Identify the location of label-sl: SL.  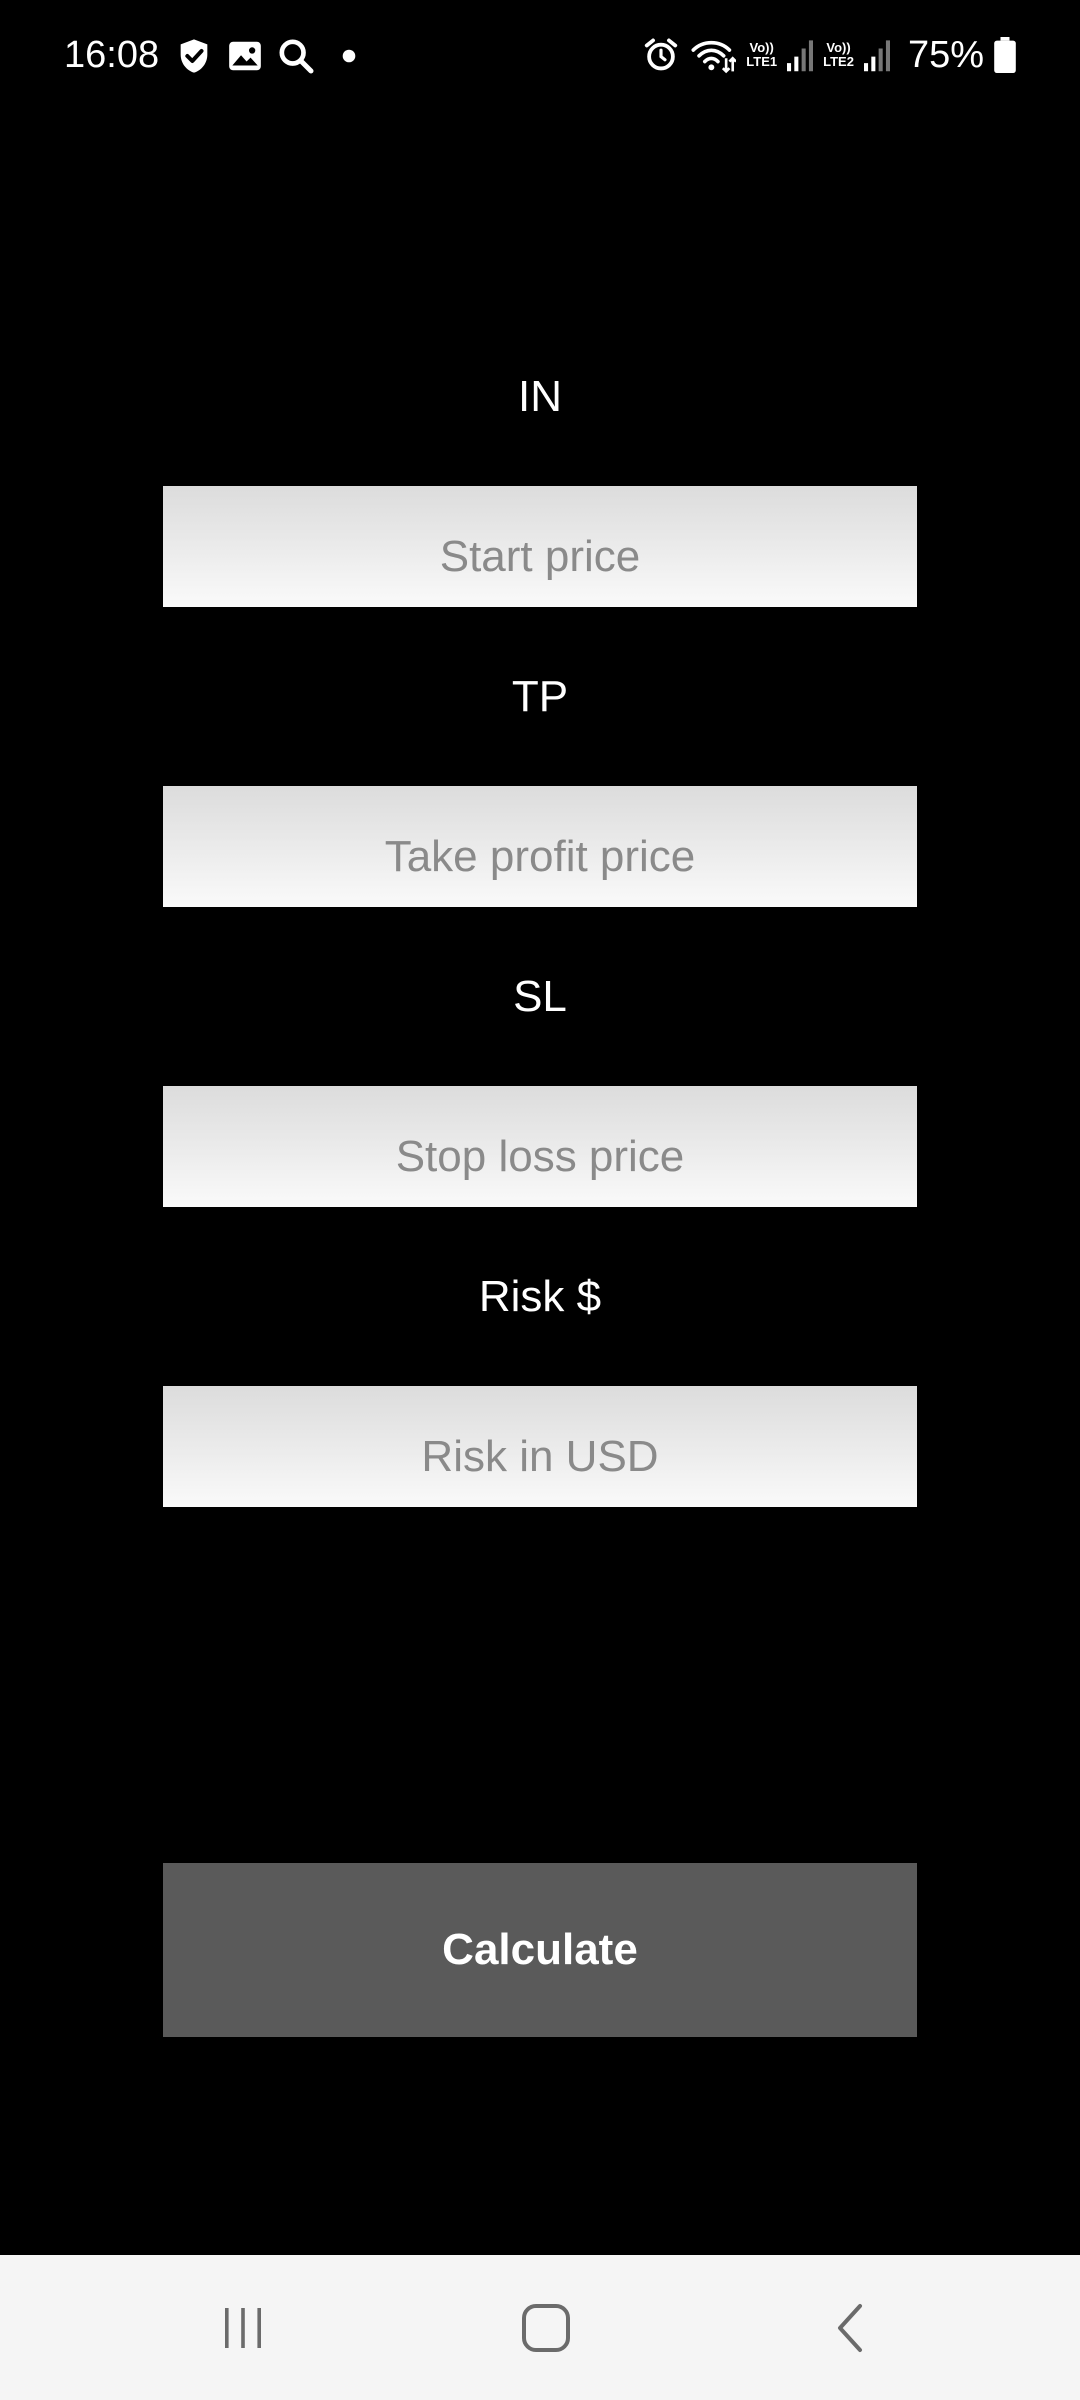
(540, 996).